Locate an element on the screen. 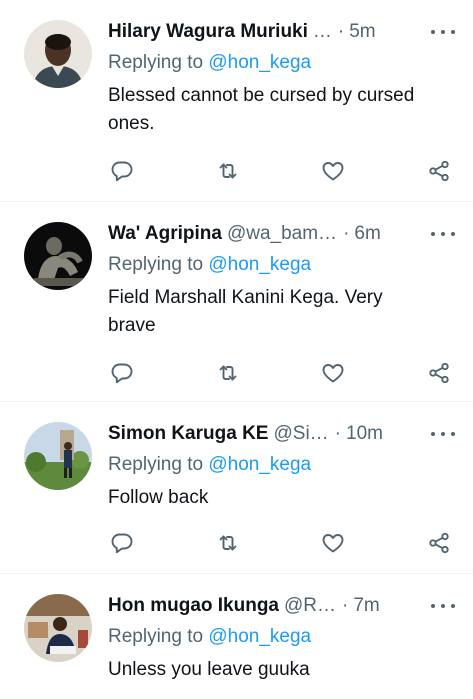 This screenshot has height=699, width=473. tweet-text: Unless you leave guuka is located at coordinates (209, 669).